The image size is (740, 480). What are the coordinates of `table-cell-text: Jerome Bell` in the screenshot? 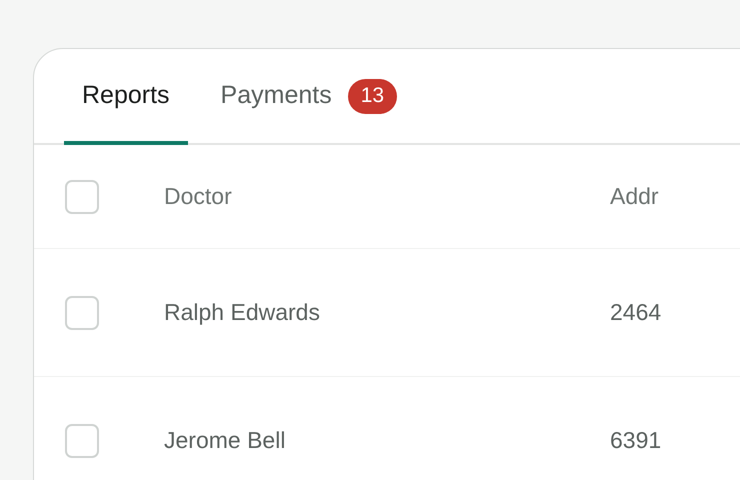 It's located at (225, 441).